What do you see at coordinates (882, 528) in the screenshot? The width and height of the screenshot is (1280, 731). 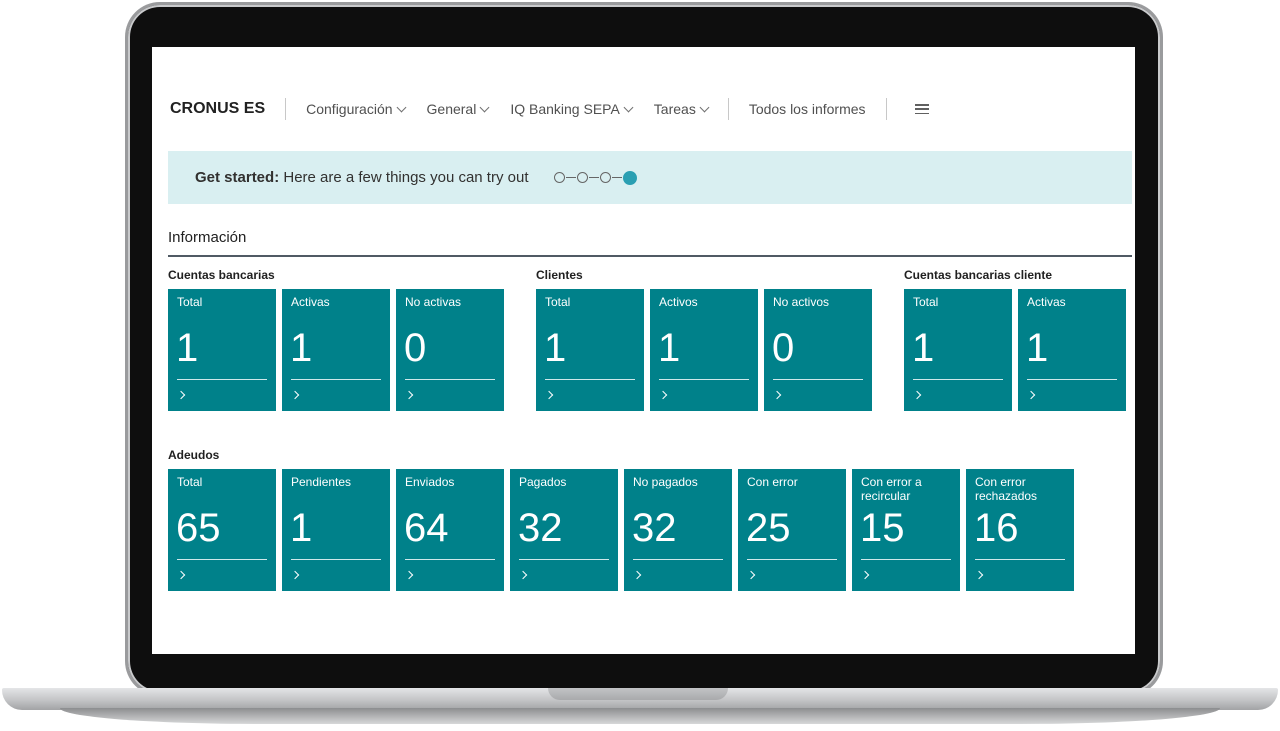 I see `tile-value: 15` at bounding box center [882, 528].